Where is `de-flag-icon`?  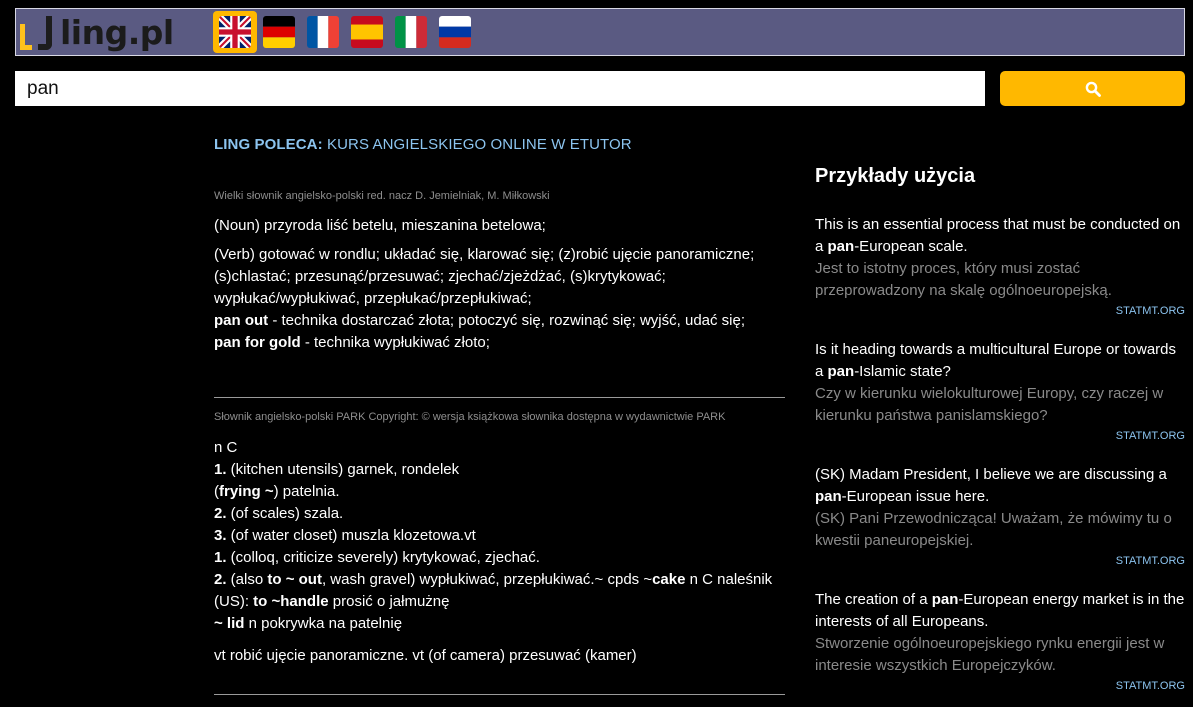
de-flag-icon is located at coordinates (279, 32).